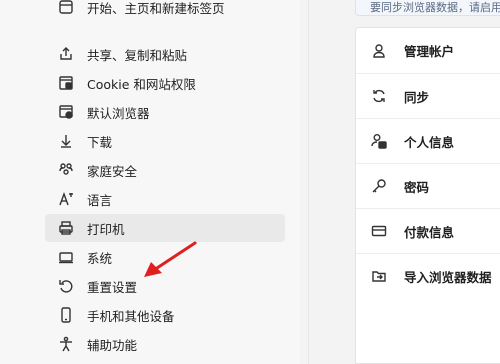 This screenshot has width=500, height=364. What do you see at coordinates (379, 231) in the screenshot?
I see `card-icon` at bounding box center [379, 231].